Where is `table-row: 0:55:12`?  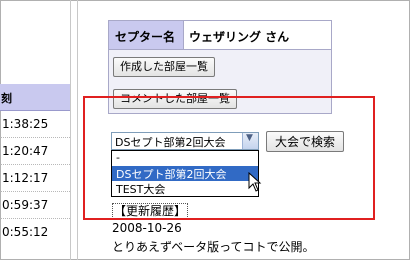
table-row: 0:55:12 is located at coordinates (35, 232).